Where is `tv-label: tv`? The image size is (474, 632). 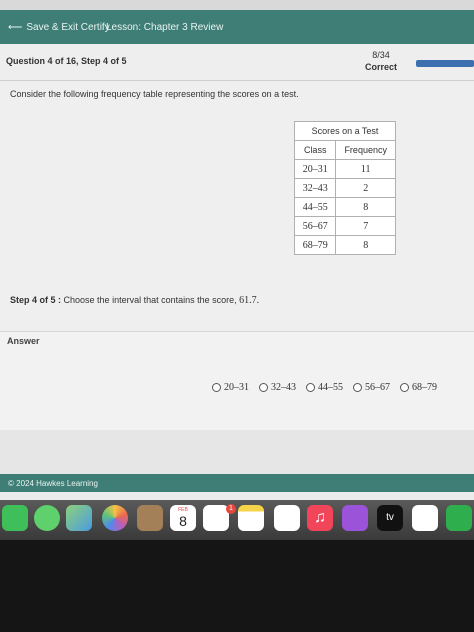 tv-label: tv is located at coordinates (390, 517).